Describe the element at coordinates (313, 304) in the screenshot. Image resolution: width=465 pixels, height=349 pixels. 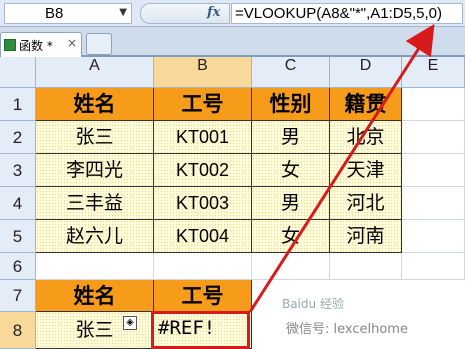
I see `watermark: Baidu 经验` at that location.